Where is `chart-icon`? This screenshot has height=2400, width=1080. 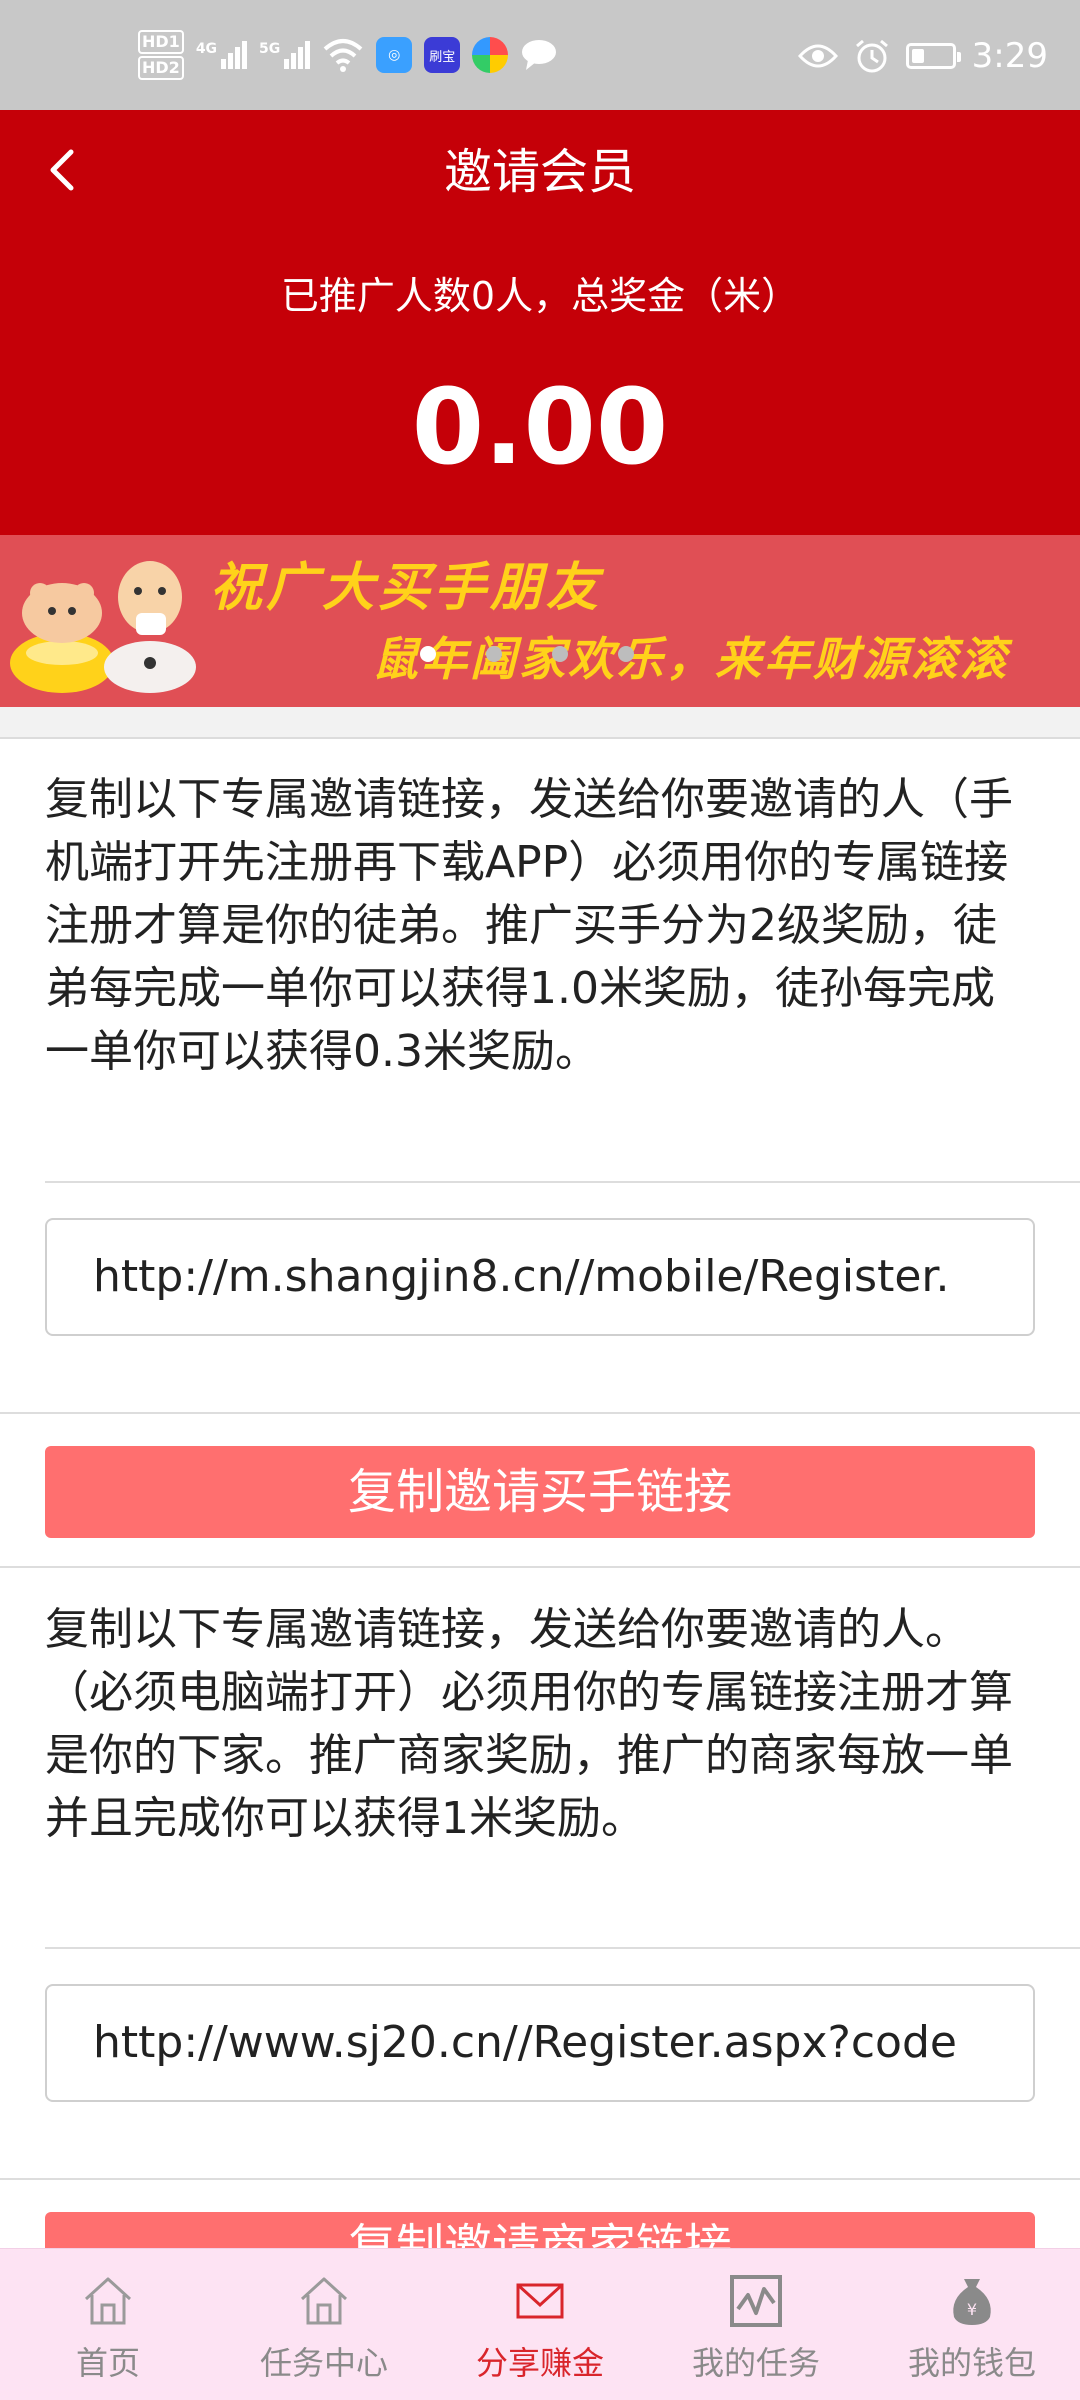
chart-icon is located at coordinates (756, 2301).